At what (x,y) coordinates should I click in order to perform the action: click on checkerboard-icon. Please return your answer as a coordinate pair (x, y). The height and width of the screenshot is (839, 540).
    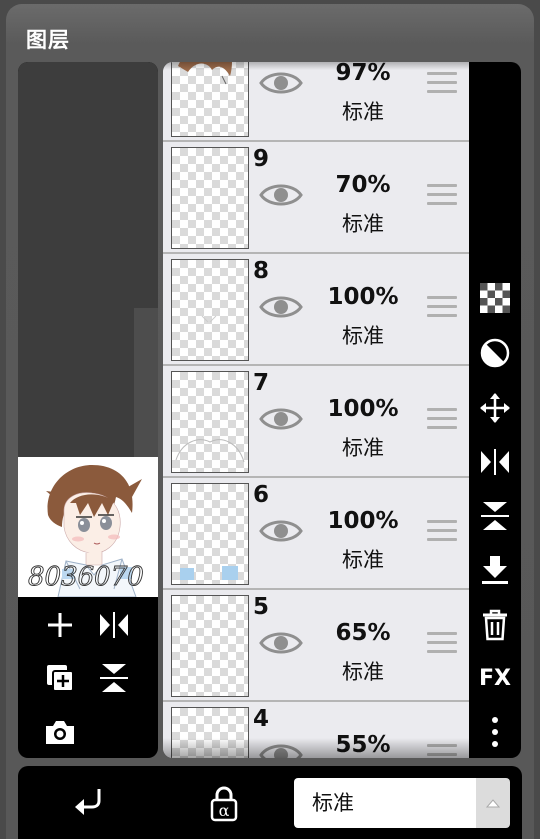
    Looking at the image, I should click on (495, 298).